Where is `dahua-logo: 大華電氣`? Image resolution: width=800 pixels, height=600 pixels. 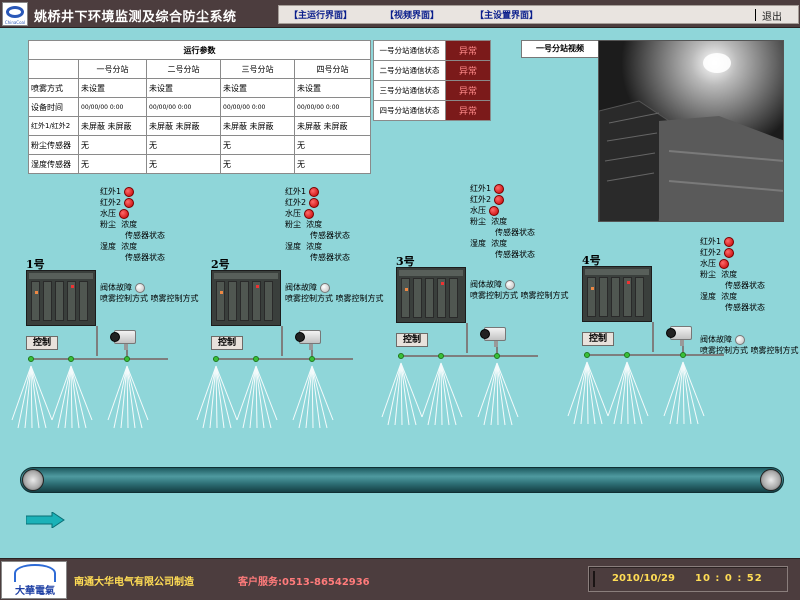 dahua-logo: 大華電氣 is located at coordinates (34, 580).